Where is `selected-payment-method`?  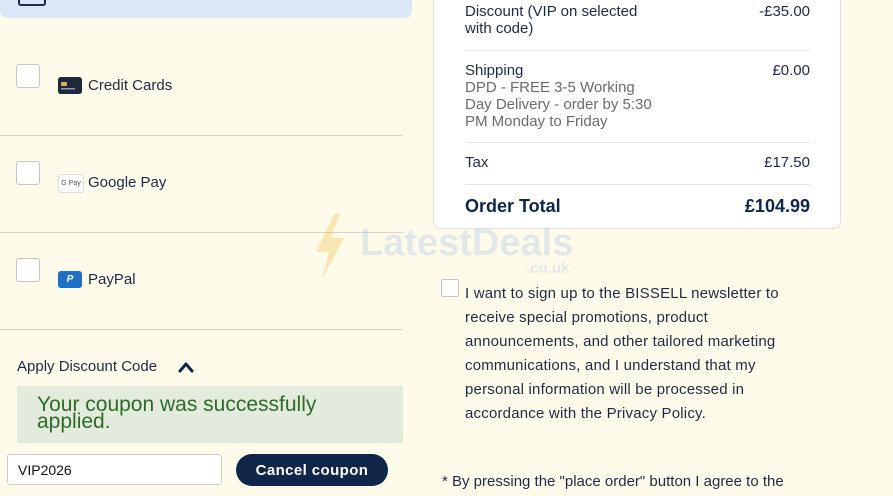 selected-payment-method is located at coordinates (206, 9).